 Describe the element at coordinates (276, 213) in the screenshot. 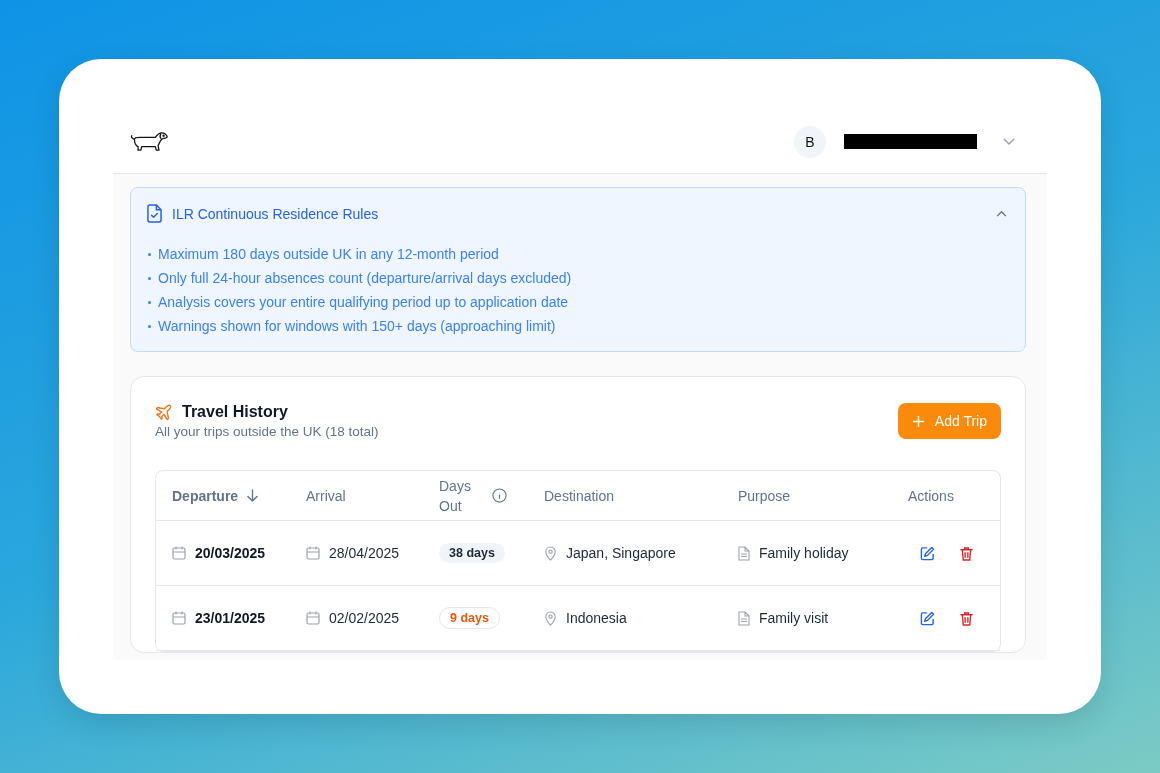

I see `rules-title: ILR Continuous Residence Rules` at that location.